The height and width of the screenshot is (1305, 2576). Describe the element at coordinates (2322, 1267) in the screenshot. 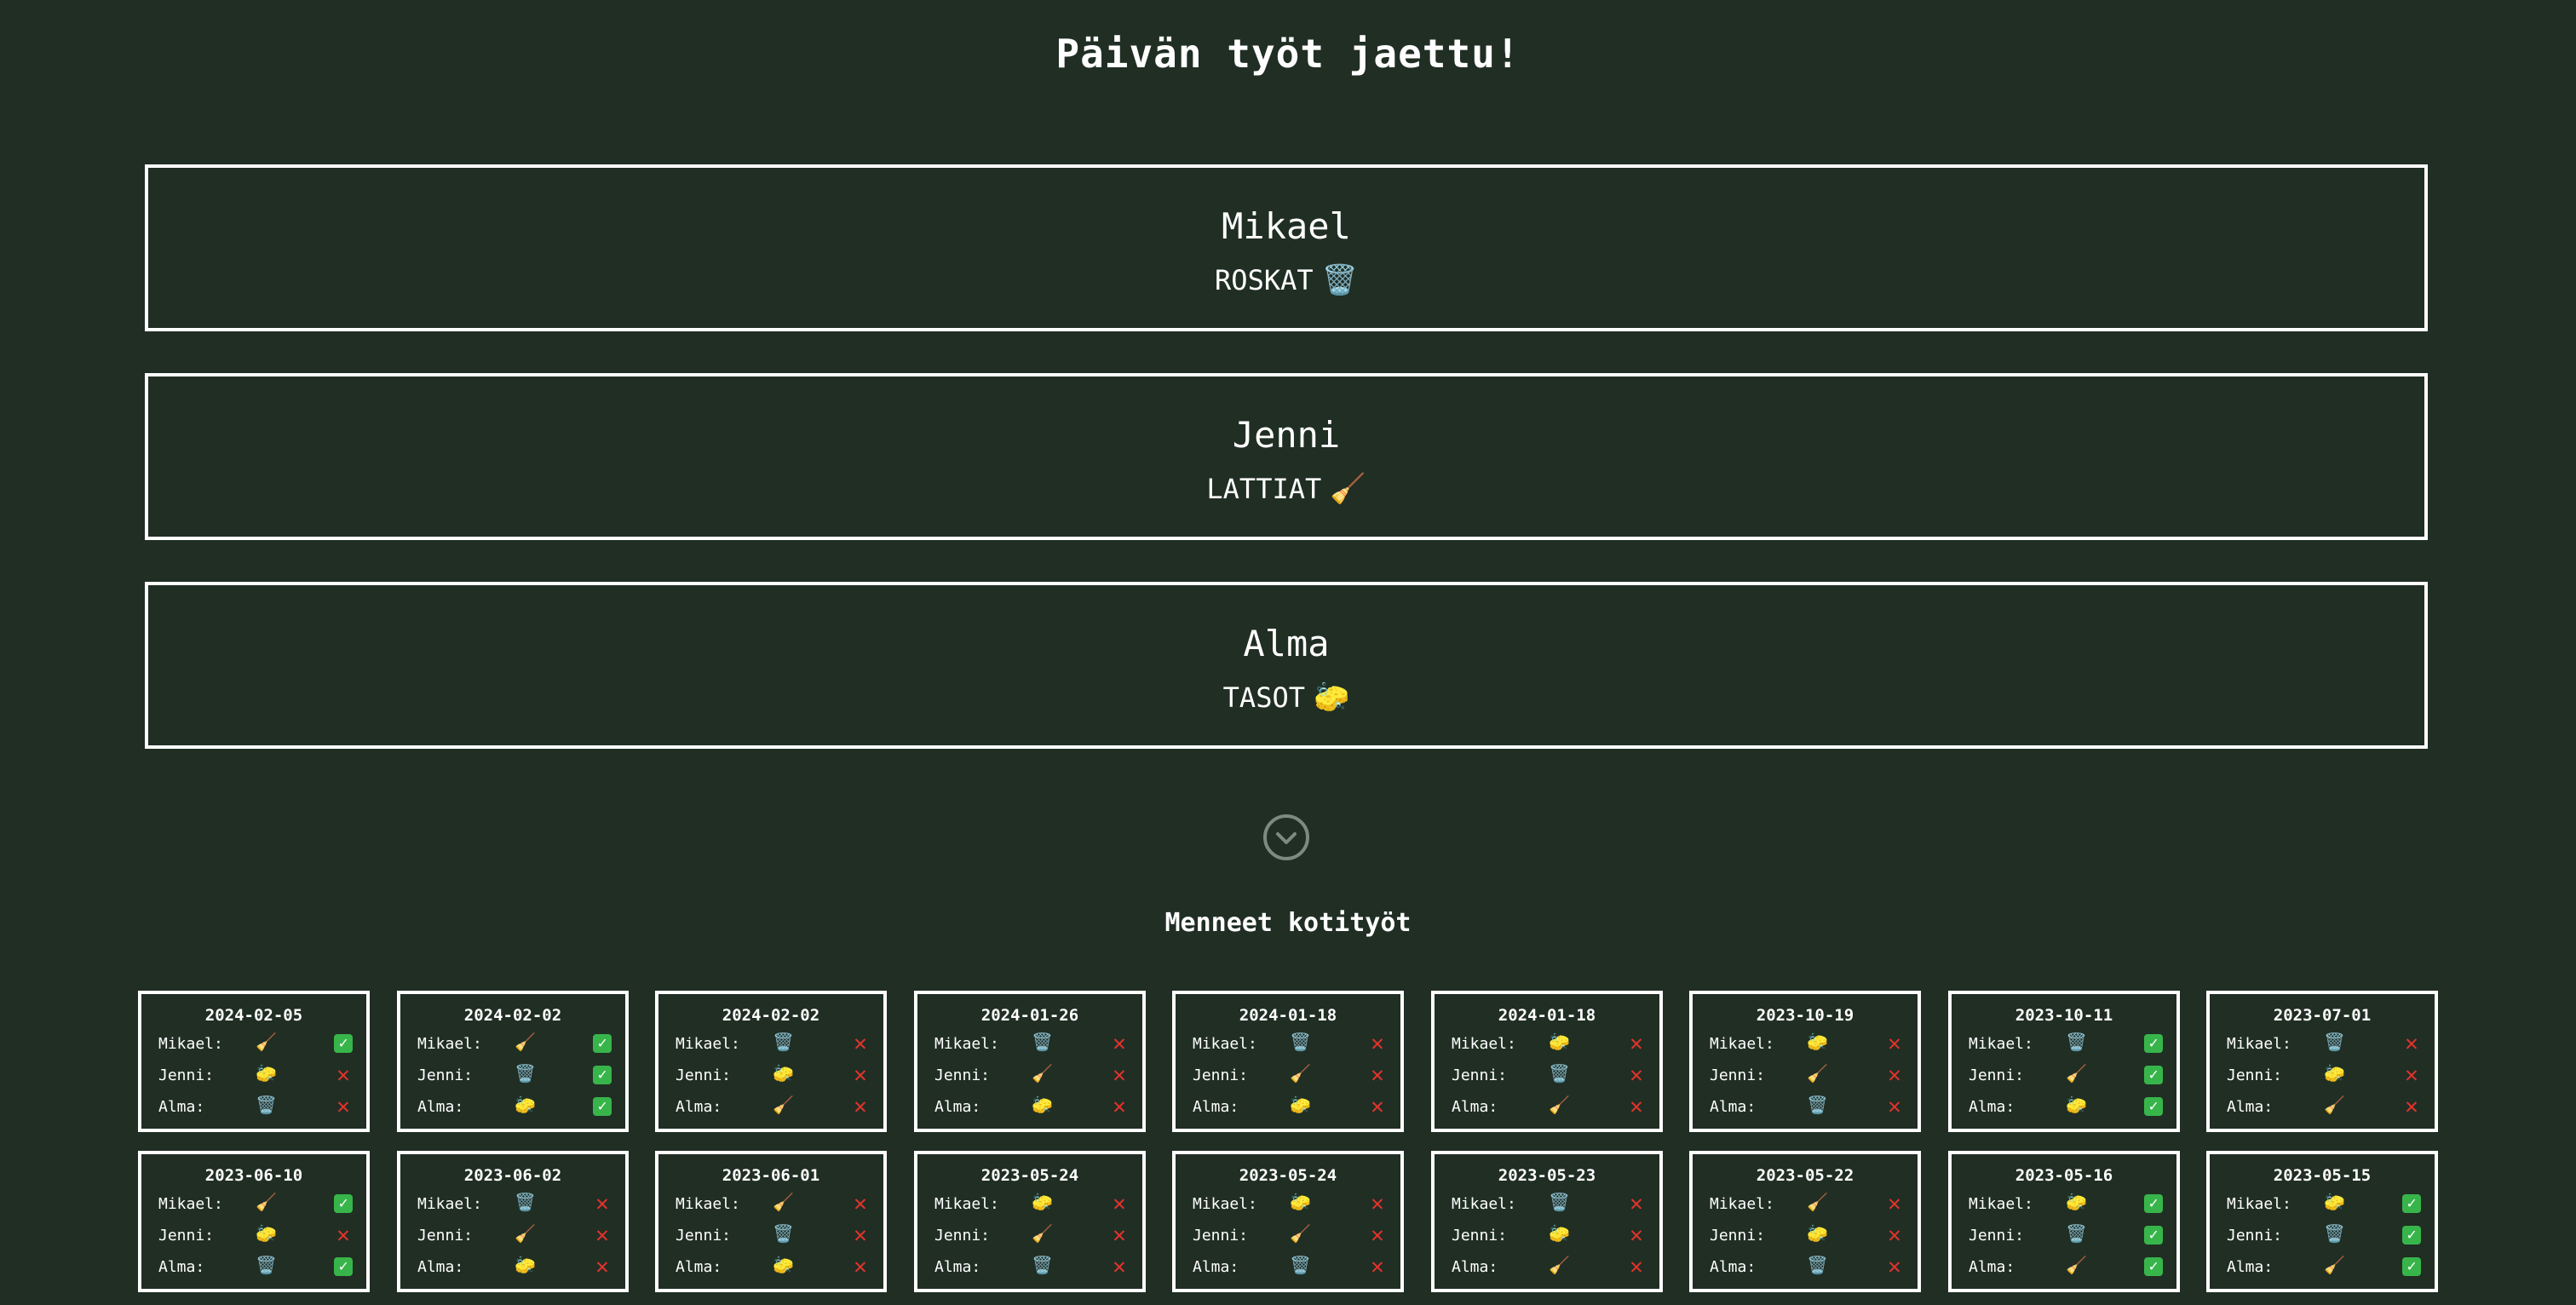

I see `past-chore-row: Alma: 🧹 ✓` at that location.